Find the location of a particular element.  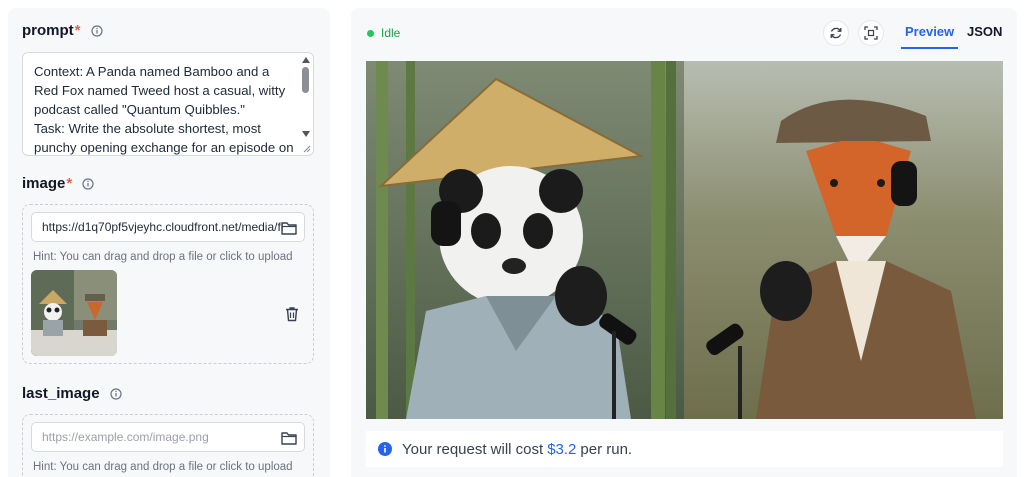

cost-prefix: Your request will cost is located at coordinates (473, 449).